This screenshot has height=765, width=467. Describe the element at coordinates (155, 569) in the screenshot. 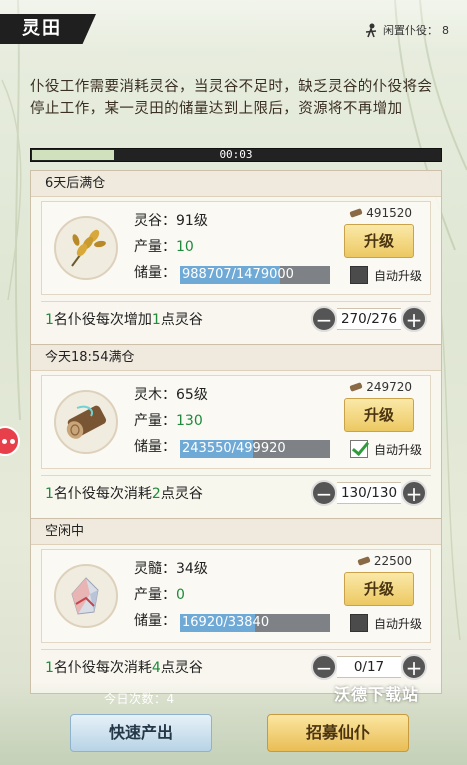

I see `resource-label: 灵髓：` at that location.